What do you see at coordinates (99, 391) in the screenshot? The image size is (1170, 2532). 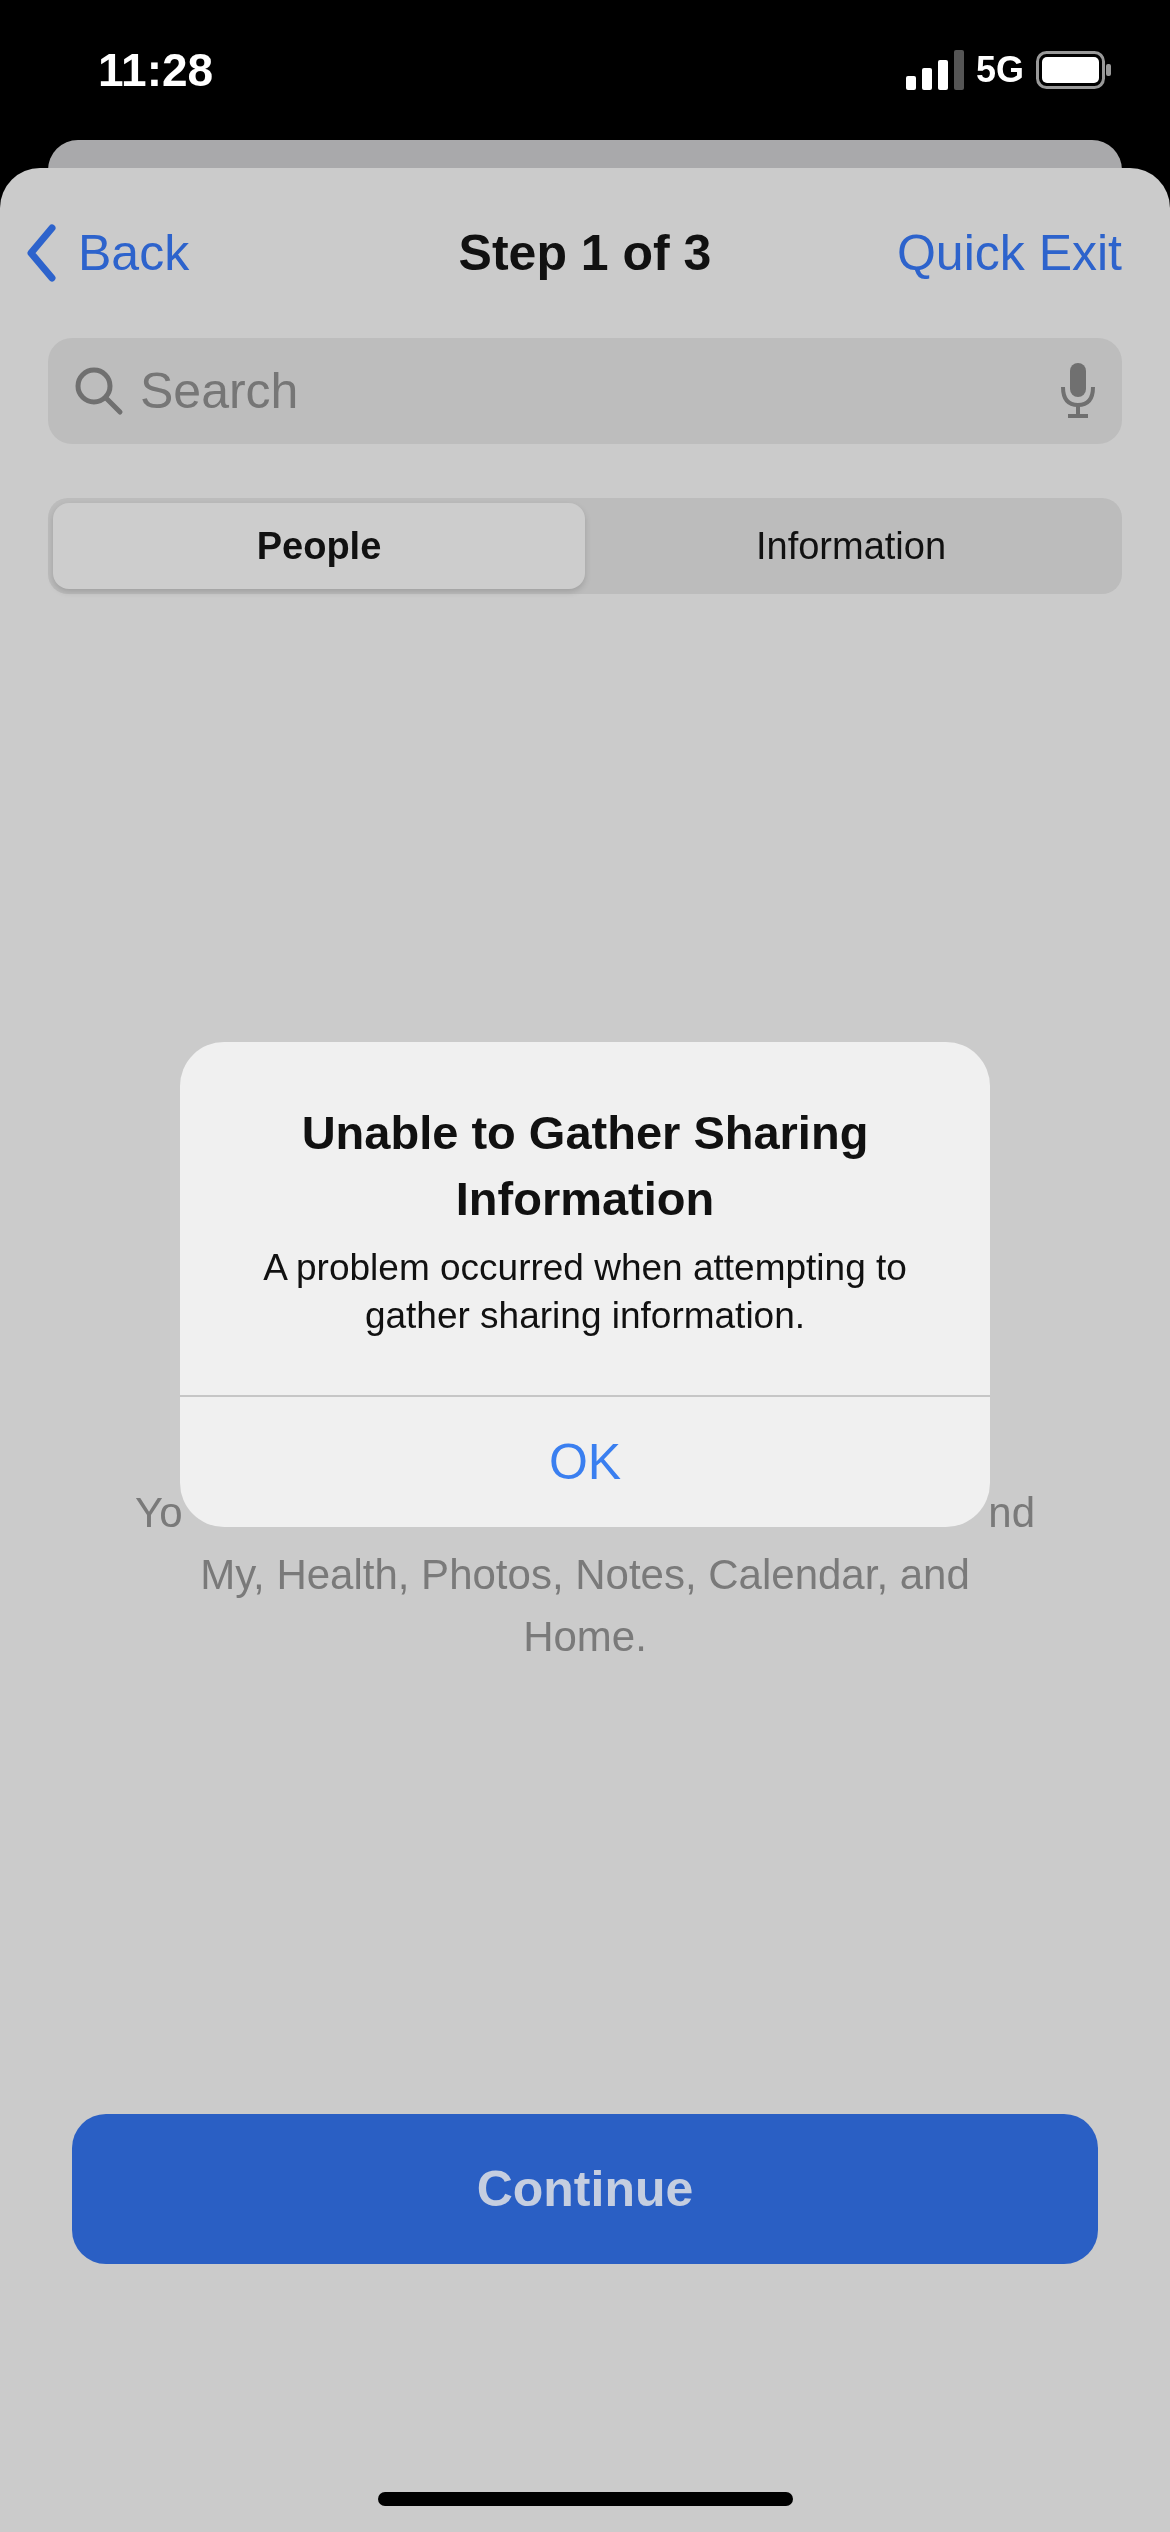 I see `search-icon` at bounding box center [99, 391].